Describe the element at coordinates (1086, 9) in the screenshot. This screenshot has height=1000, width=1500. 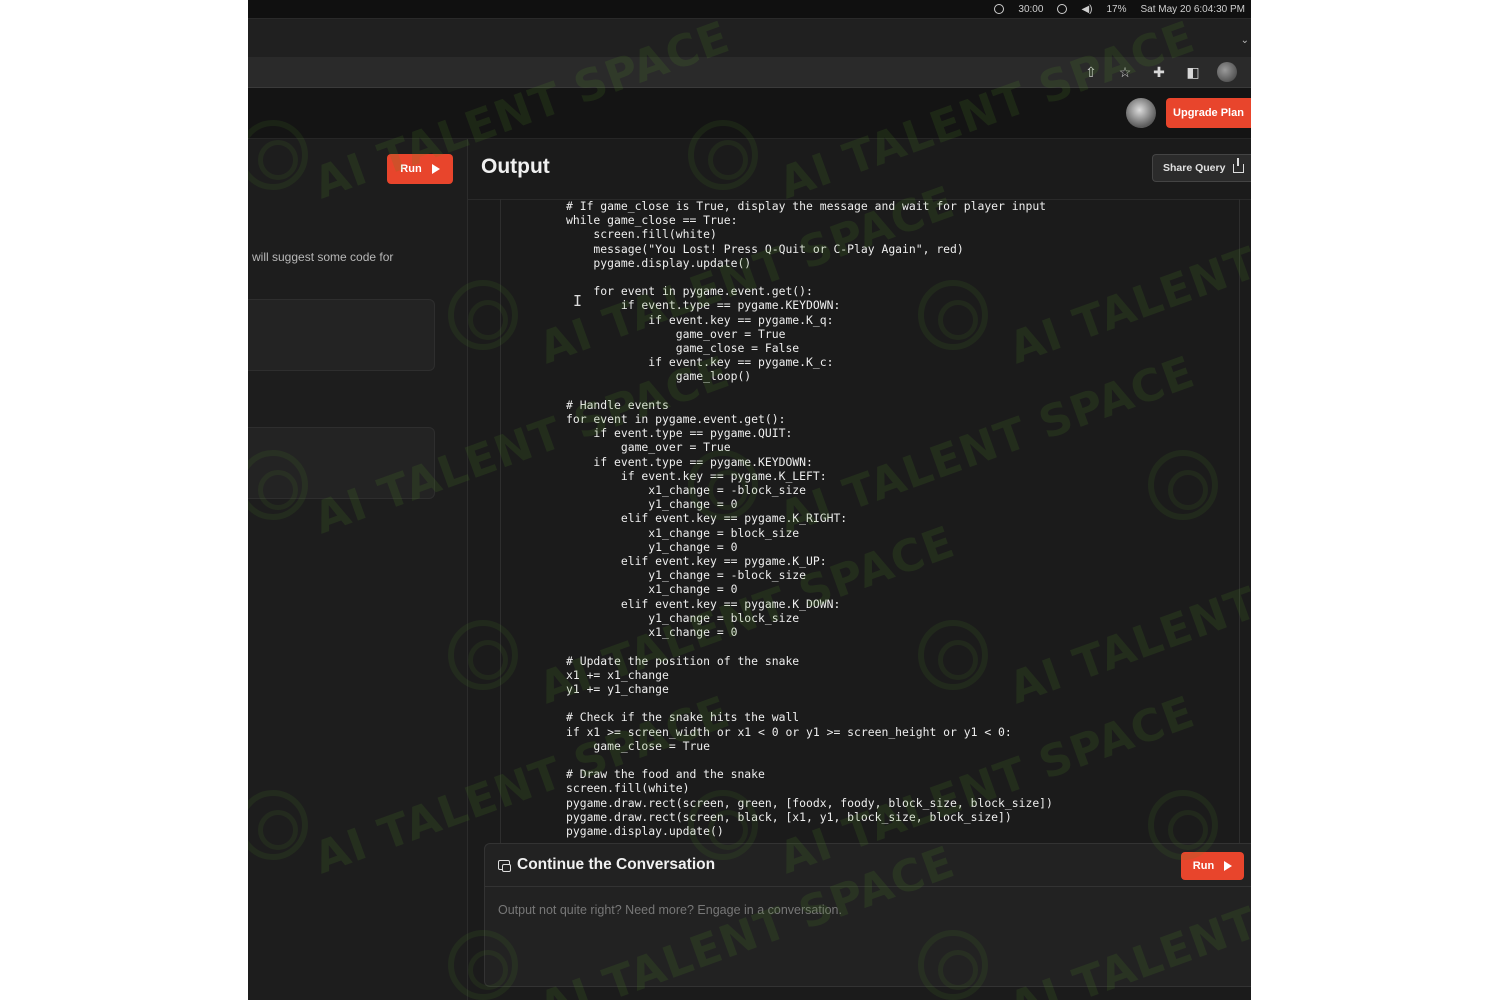
I see `volume-icon: ◀)` at that location.